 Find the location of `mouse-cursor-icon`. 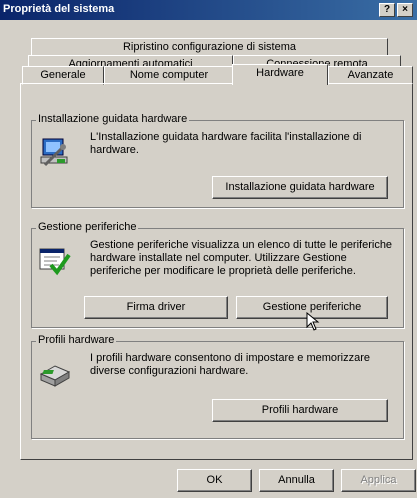

mouse-cursor-icon is located at coordinates (314, 321).